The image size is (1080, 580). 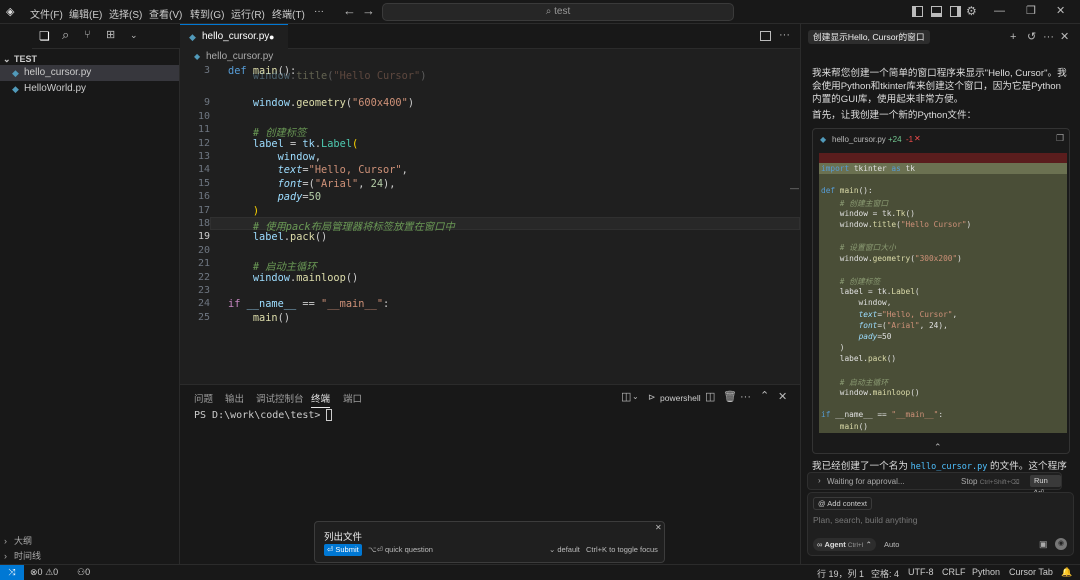 What do you see at coordinates (259, 318) in the screenshot?
I see `code-line: main()` at bounding box center [259, 318].